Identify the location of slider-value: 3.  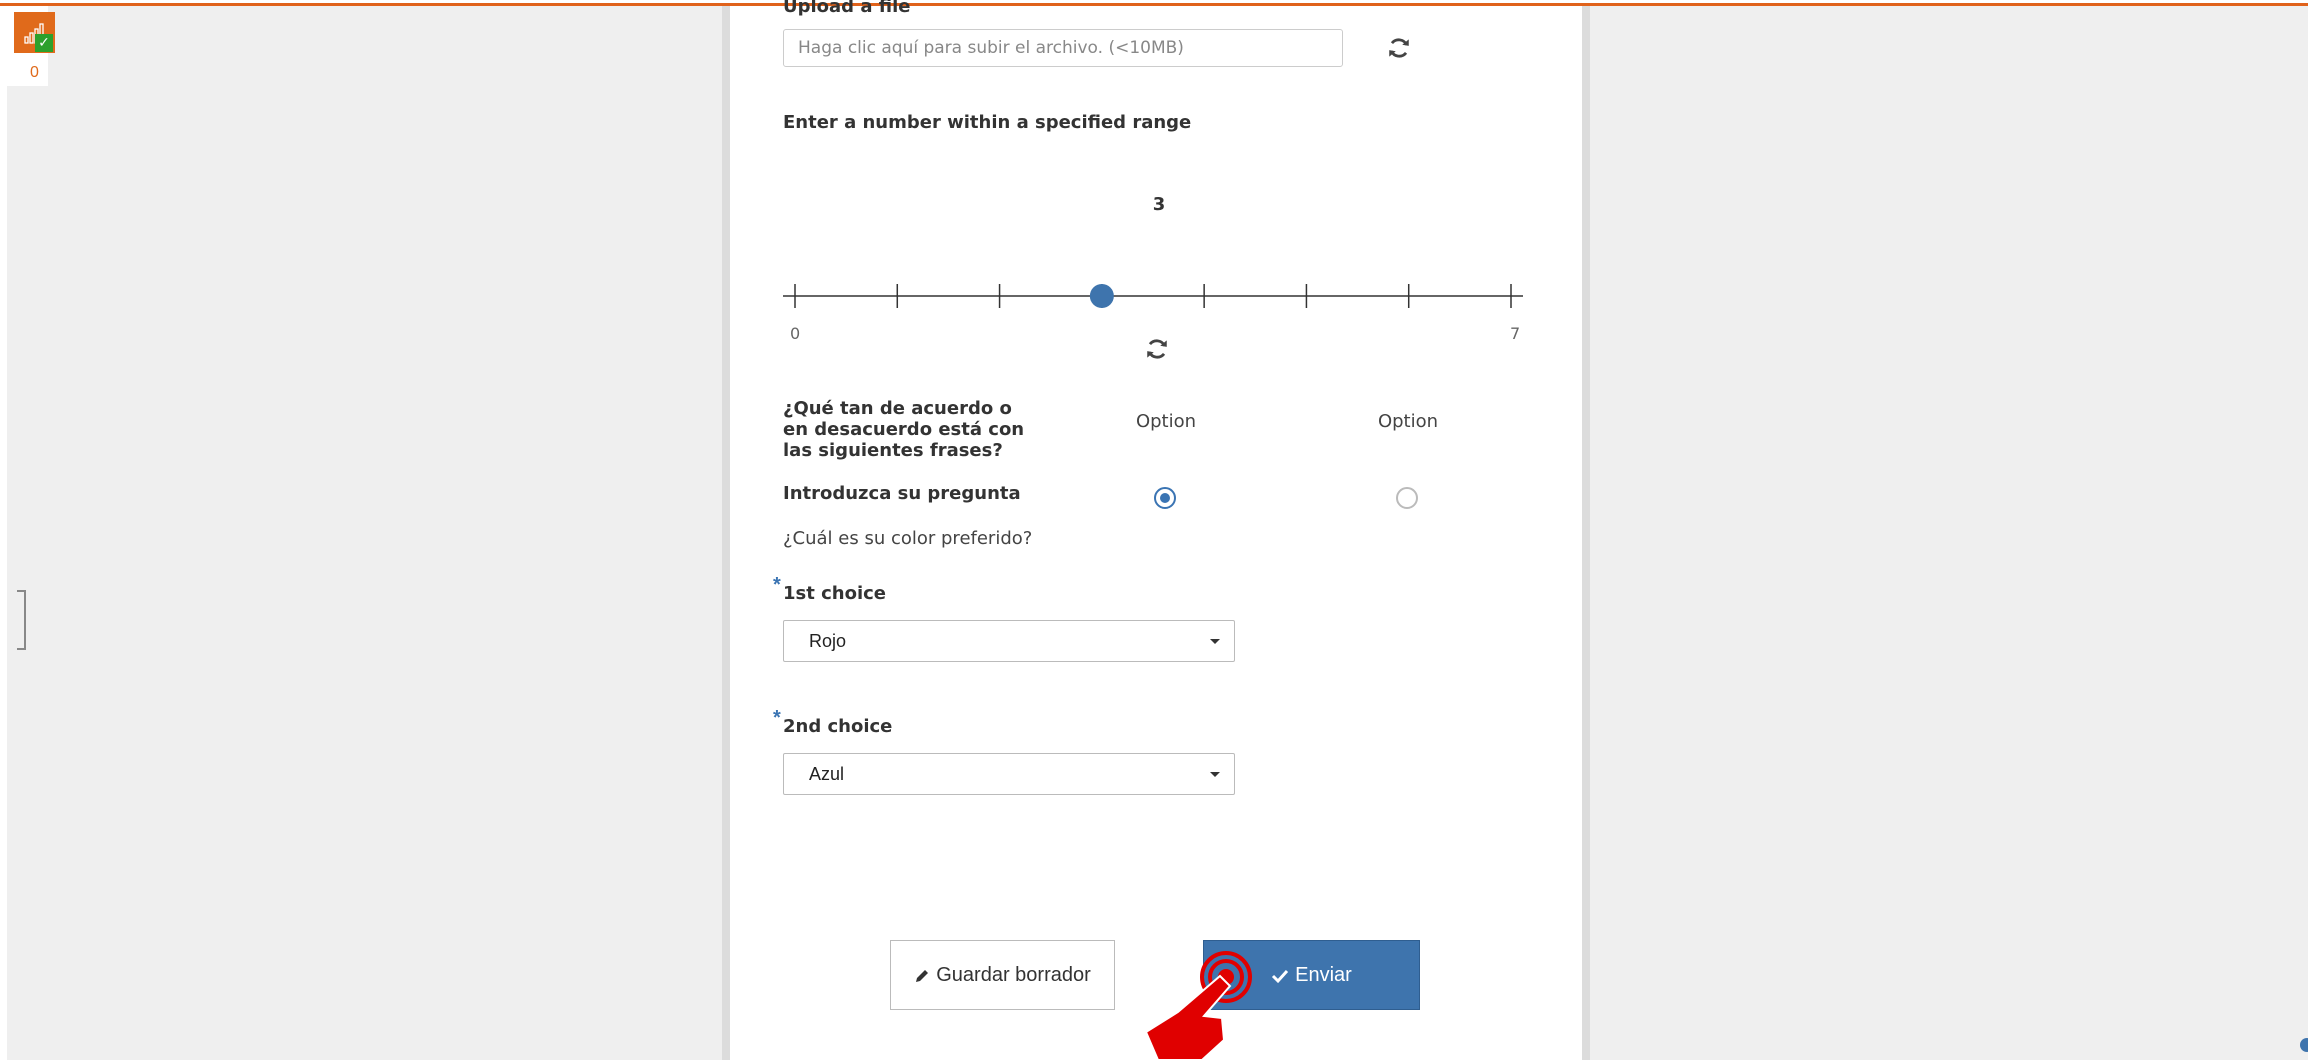
(1159, 204).